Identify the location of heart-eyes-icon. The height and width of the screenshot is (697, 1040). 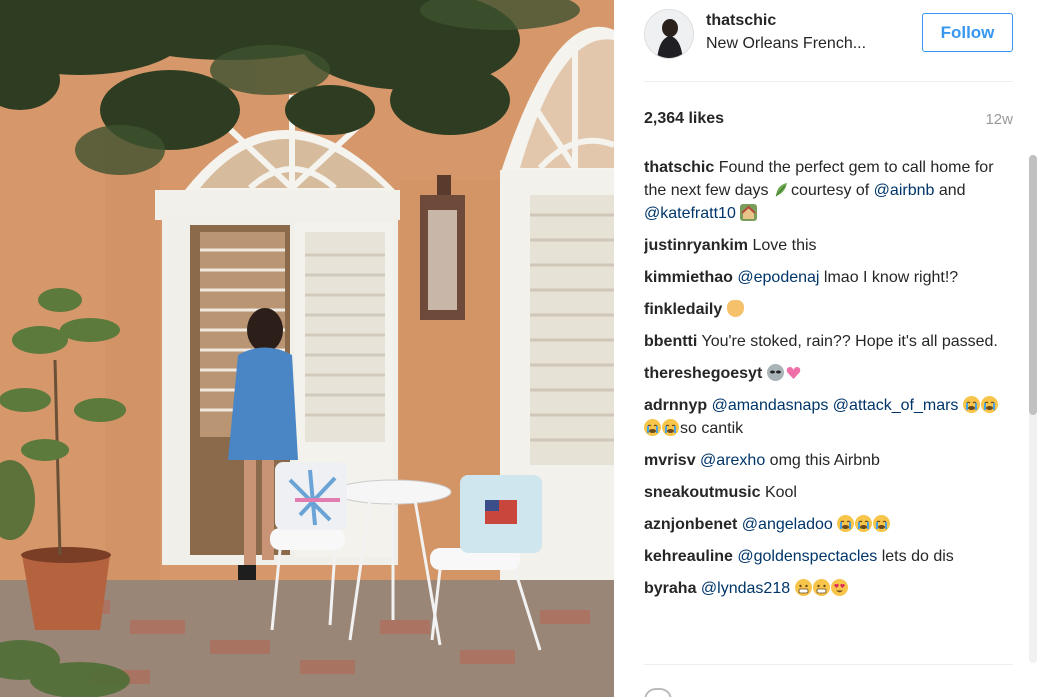
(839, 587).